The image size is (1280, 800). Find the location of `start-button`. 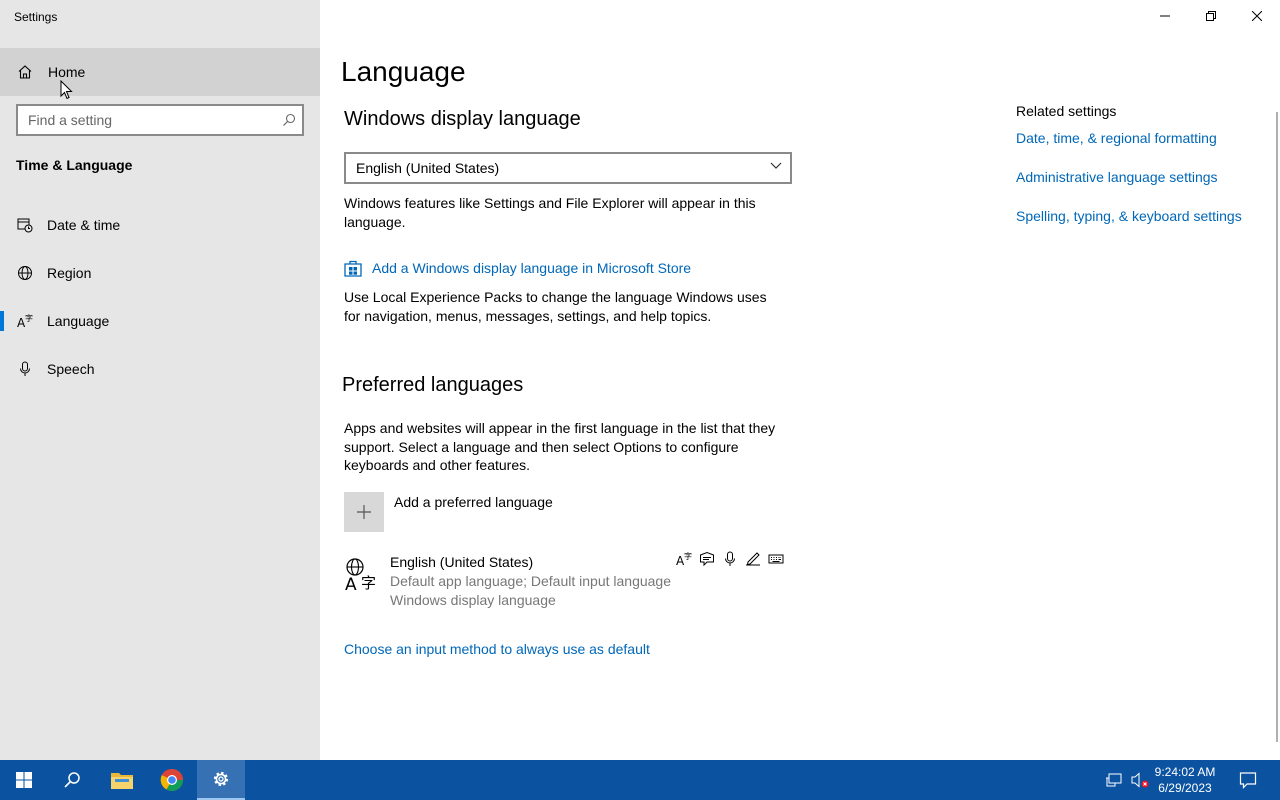

start-button is located at coordinates (24, 780).